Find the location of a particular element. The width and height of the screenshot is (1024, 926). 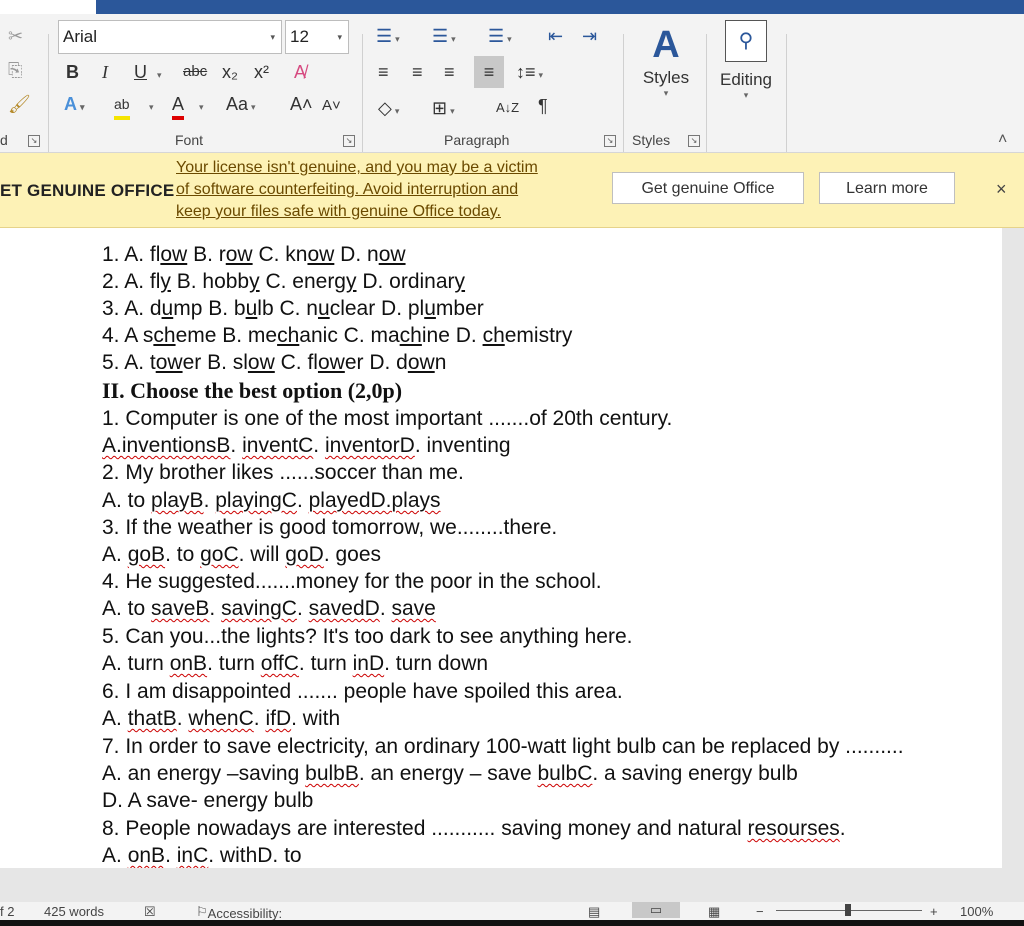

editing-button: ⚲ Editing ▾ is located at coordinates (746, 60).